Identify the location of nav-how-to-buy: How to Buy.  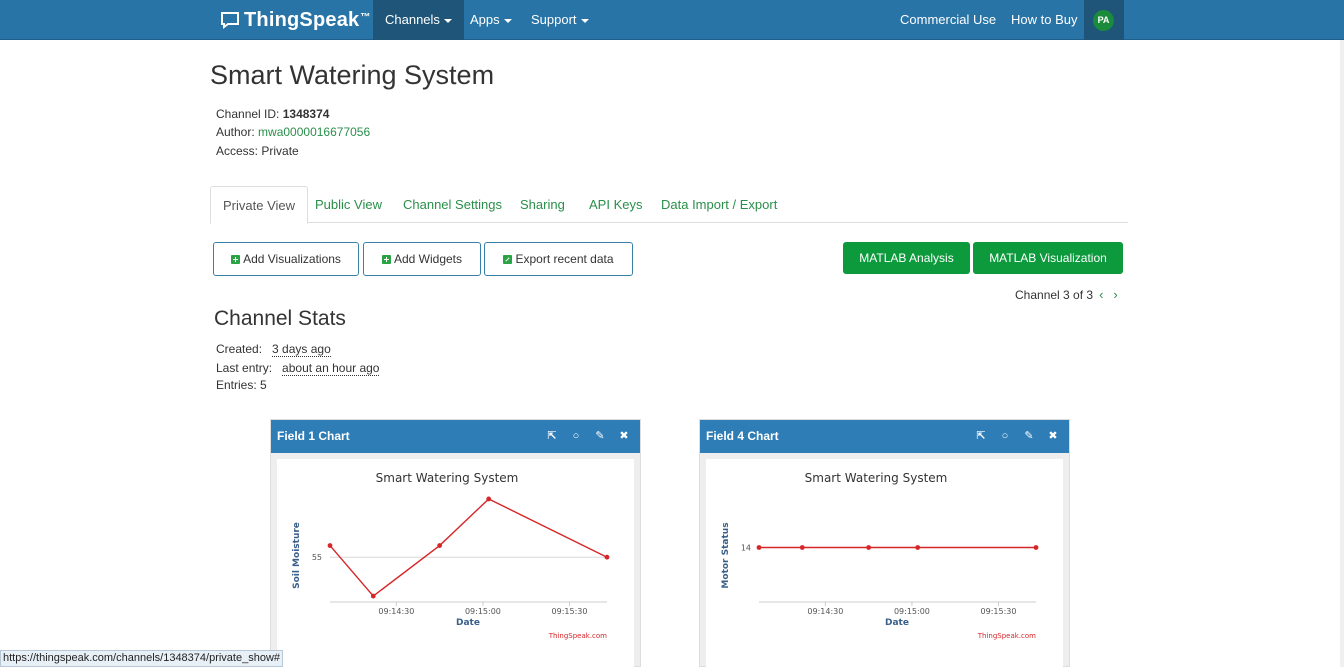
(1044, 20).